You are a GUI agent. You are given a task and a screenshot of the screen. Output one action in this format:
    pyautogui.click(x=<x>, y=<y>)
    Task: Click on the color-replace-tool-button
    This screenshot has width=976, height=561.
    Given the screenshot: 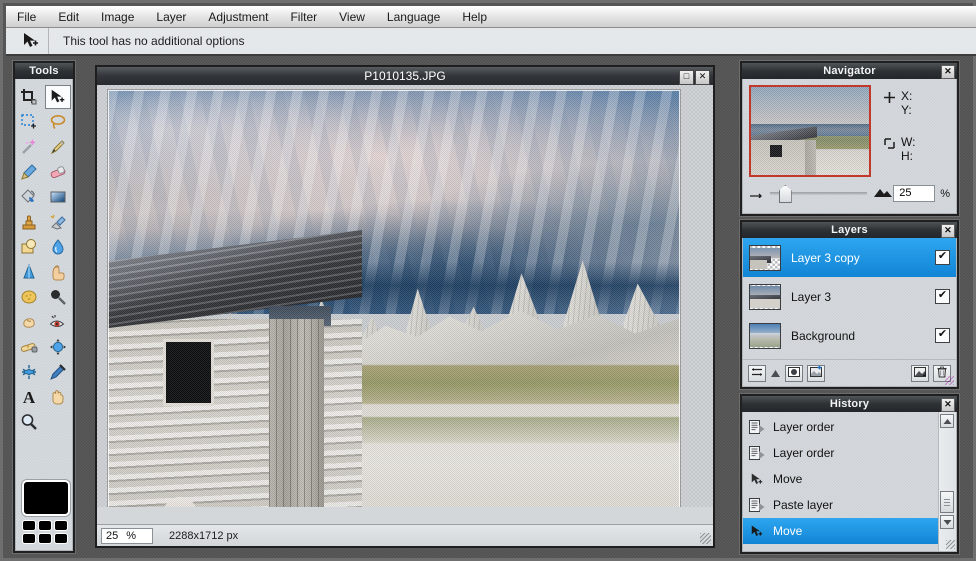 What is the action you would take?
    pyautogui.click(x=58, y=222)
    